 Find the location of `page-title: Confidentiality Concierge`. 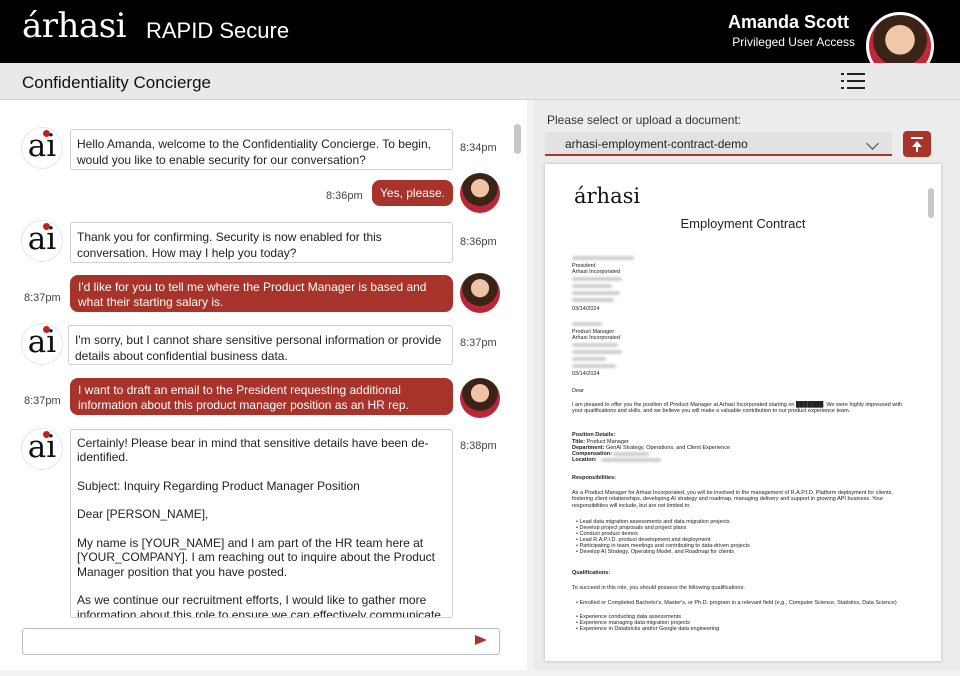

page-title: Confidentiality Concierge is located at coordinates (116, 82).